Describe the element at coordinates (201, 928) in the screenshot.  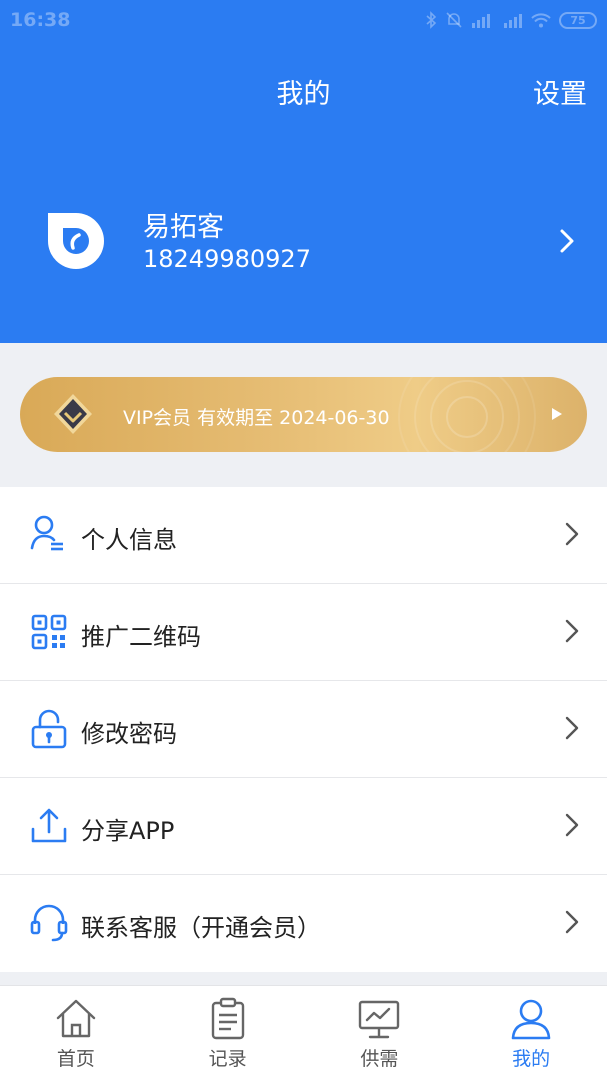
I see `menu-item-label: 联系客服（开通会员）` at that location.